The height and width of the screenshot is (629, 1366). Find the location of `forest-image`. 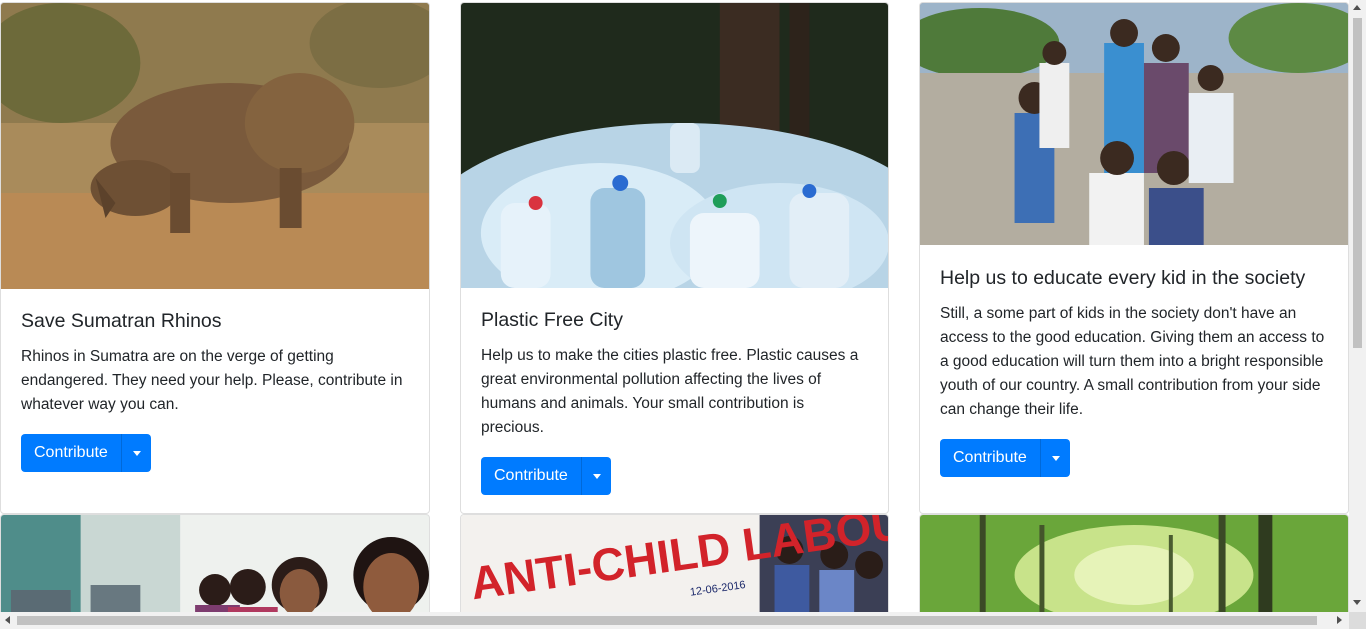

forest-image is located at coordinates (1134, 563).